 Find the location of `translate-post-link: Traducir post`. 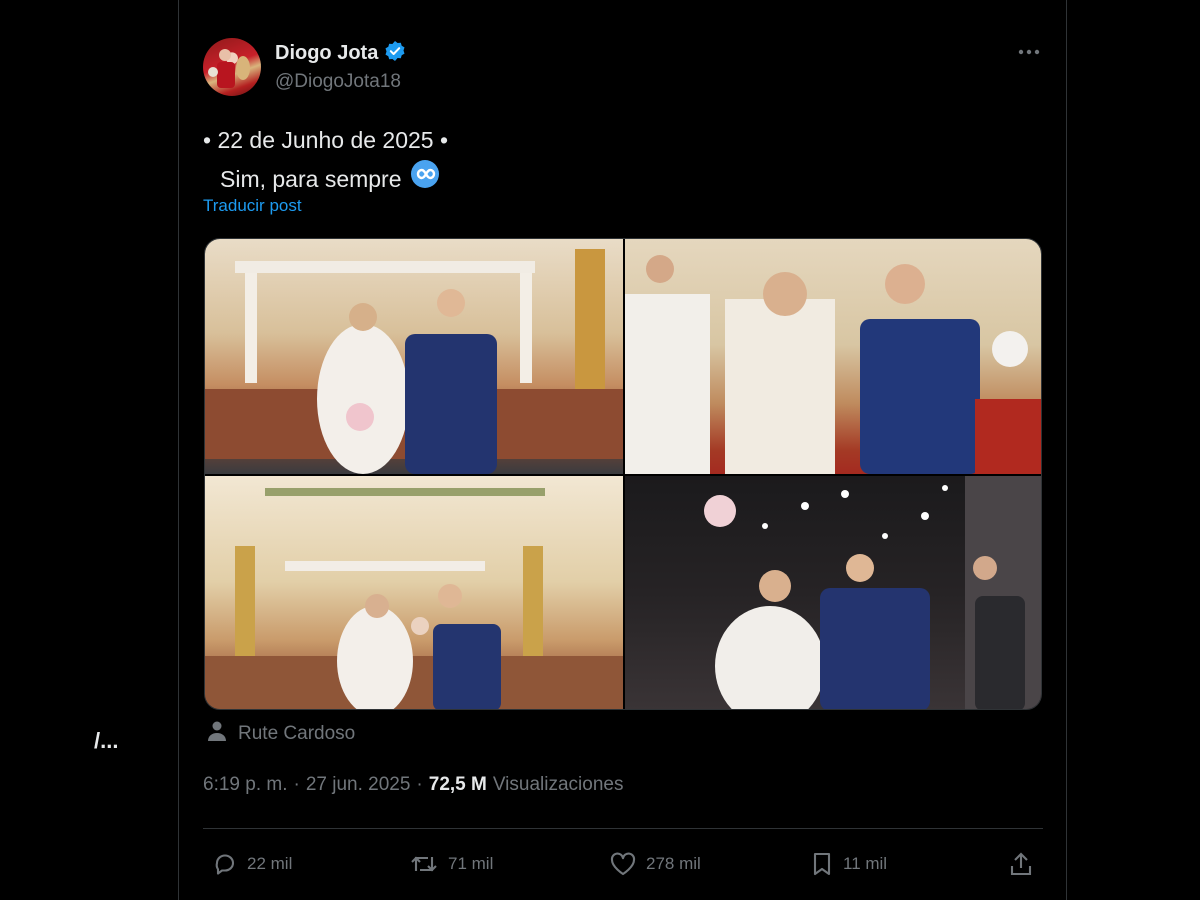

translate-post-link: Traducir post is located at coordinates (252, 206).